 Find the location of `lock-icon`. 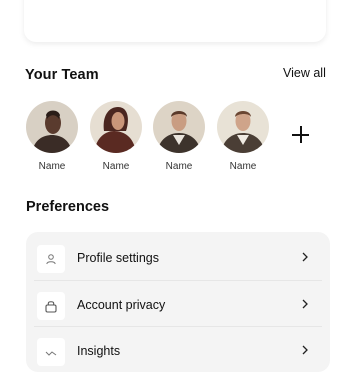

lock-icon is located at coordinates (51, 306).